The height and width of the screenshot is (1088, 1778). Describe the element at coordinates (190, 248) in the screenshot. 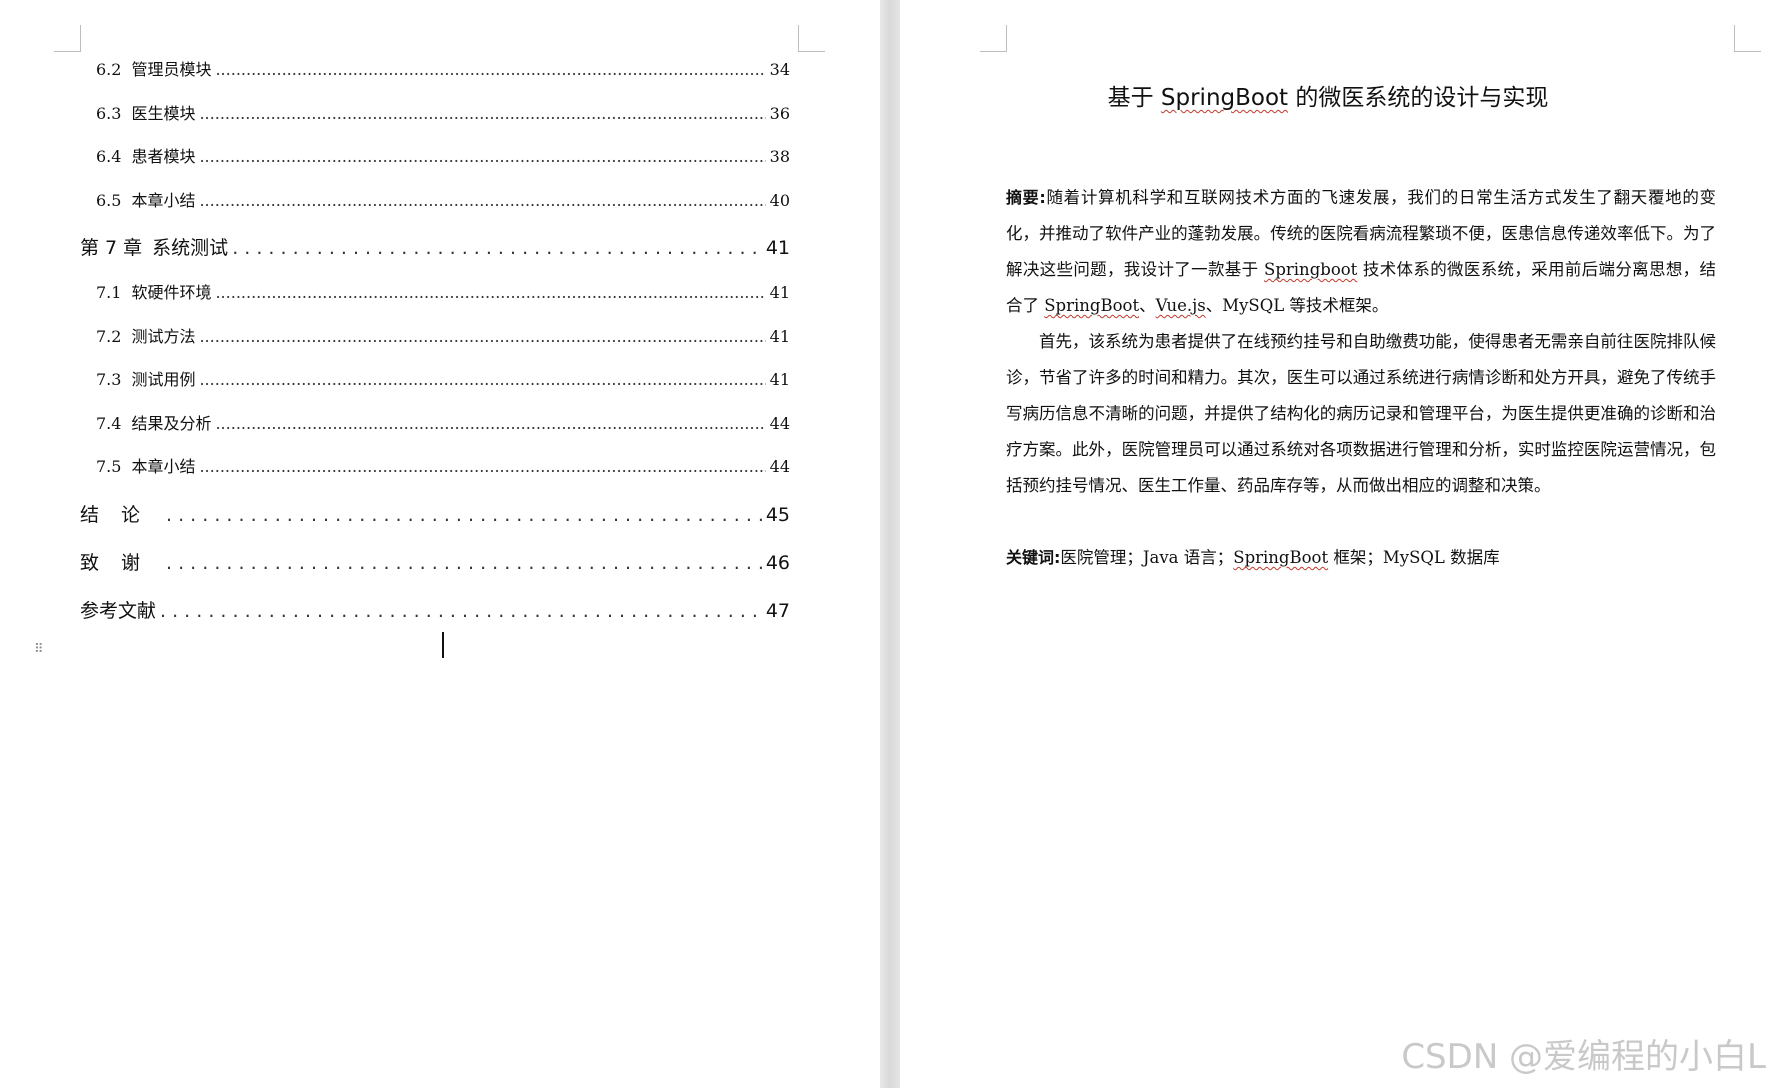

I see `toc-entry-title: 系统测试` at that location.